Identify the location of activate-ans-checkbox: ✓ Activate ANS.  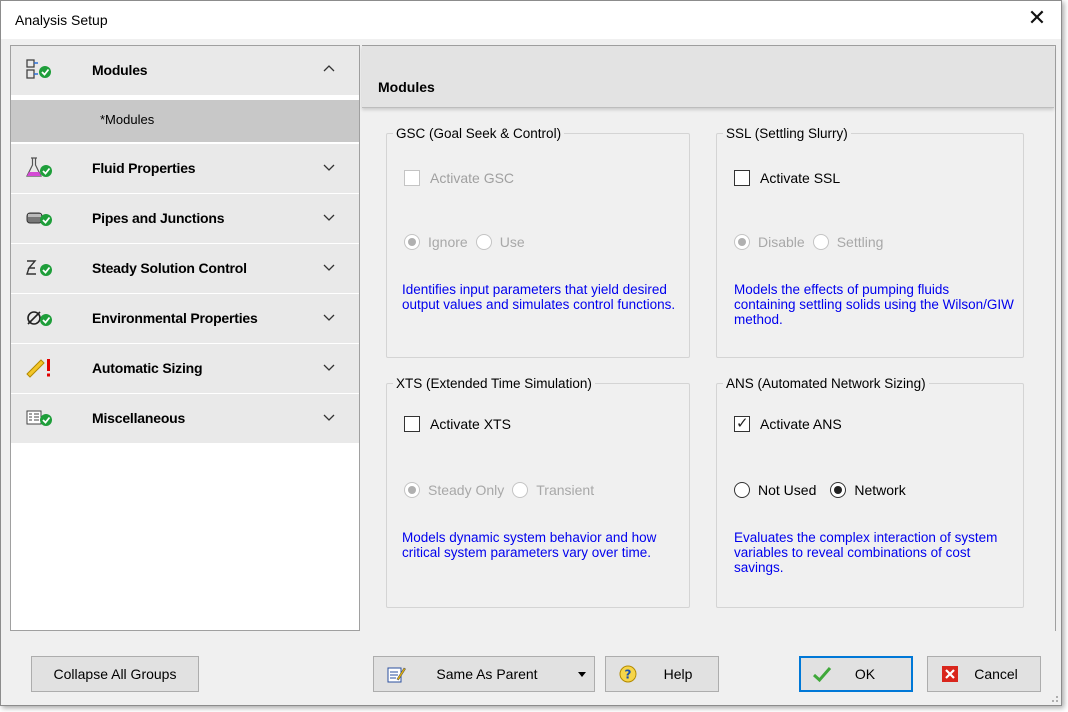
(788, 423).